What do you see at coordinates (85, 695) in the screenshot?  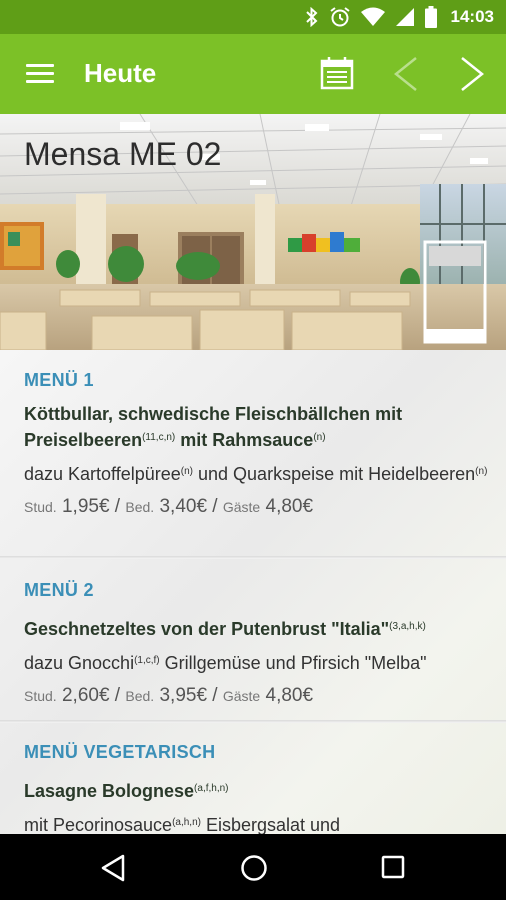 I see `student-price: 2,60€` at bounding box center [85, 695].